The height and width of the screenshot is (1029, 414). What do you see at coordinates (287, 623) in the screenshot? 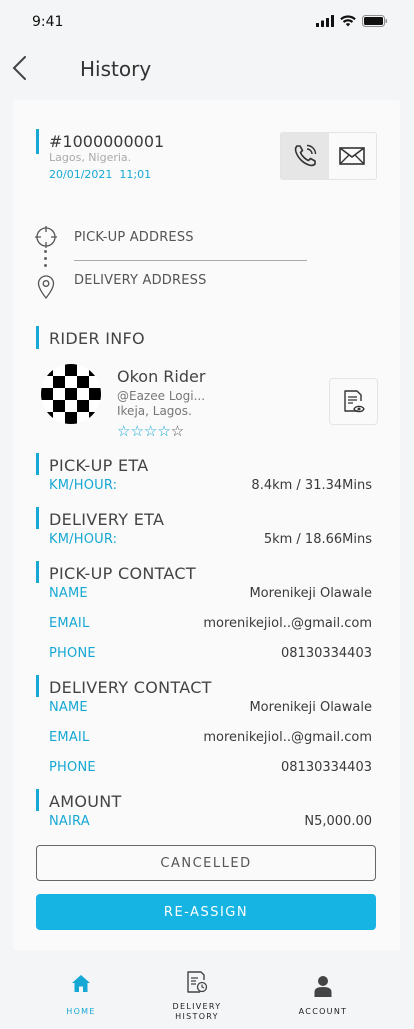
I see `pickup-contact-email: morenikejiol..@gmail.com` at bounding box center [287, 623].